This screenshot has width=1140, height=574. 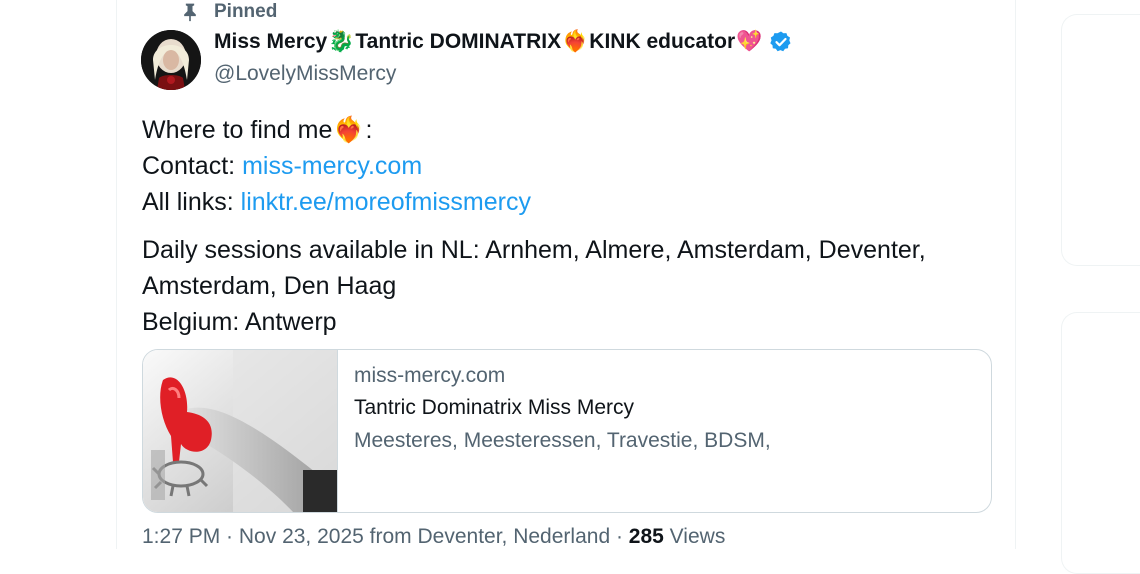 What do you see at coordinates (694, 536) in the screenshot?
I see `views-label: Views` at bounding box center [694, 536].